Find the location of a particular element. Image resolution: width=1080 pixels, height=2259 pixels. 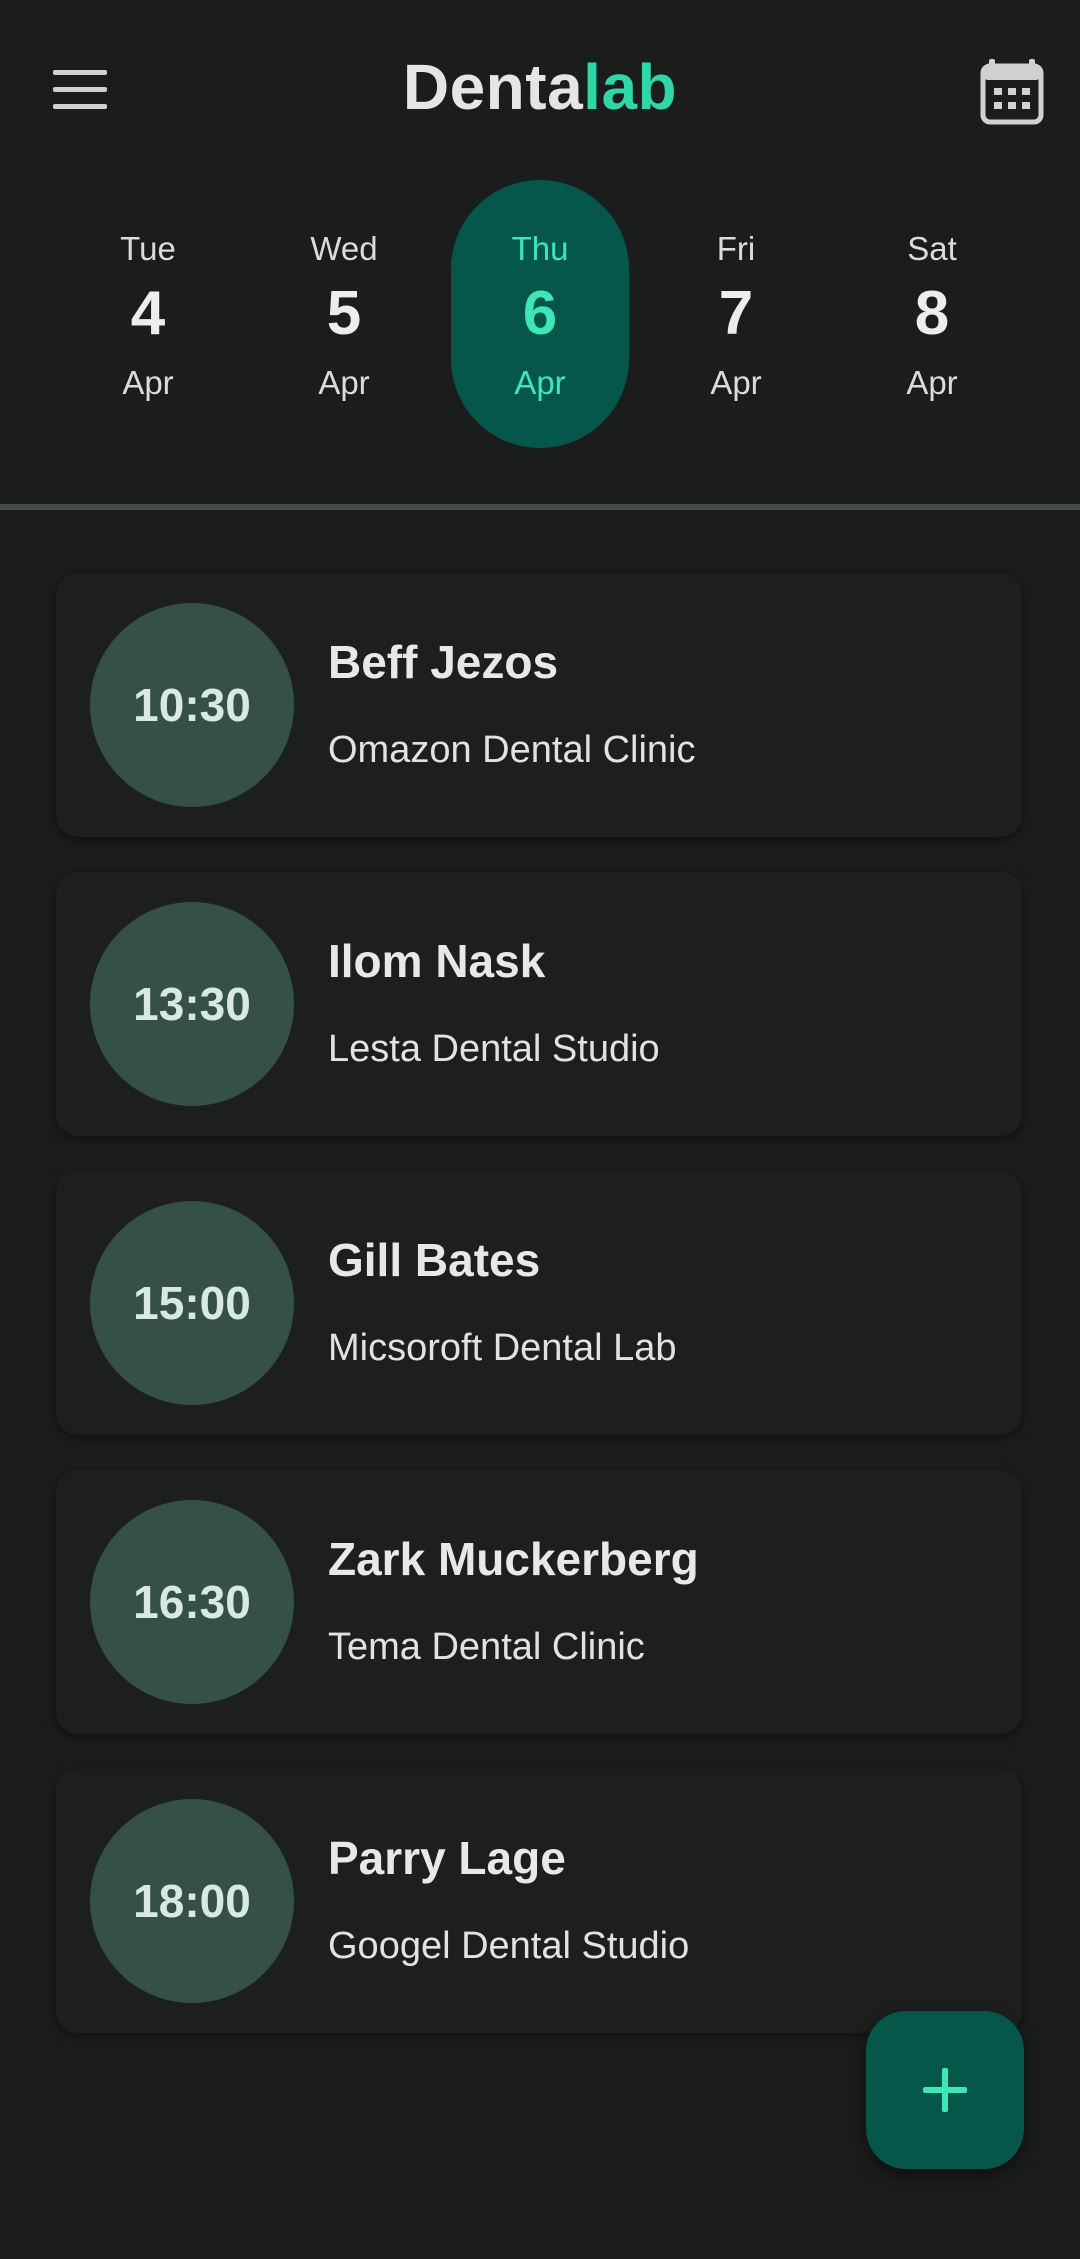

patient-name: Parry Lage is located at coordinates (447, 1858).